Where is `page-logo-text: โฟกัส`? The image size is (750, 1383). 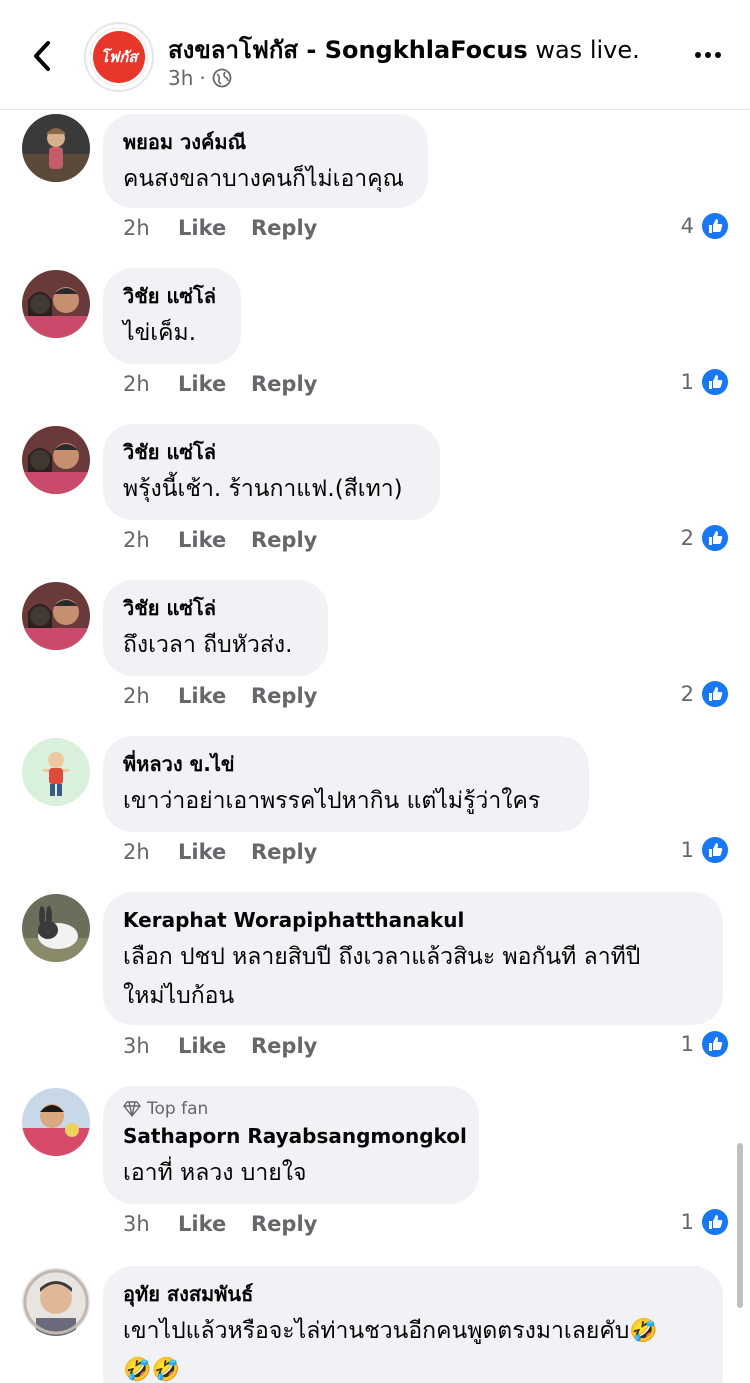 page-logo-text: โฟกัส is located at coordinates (119, 57).